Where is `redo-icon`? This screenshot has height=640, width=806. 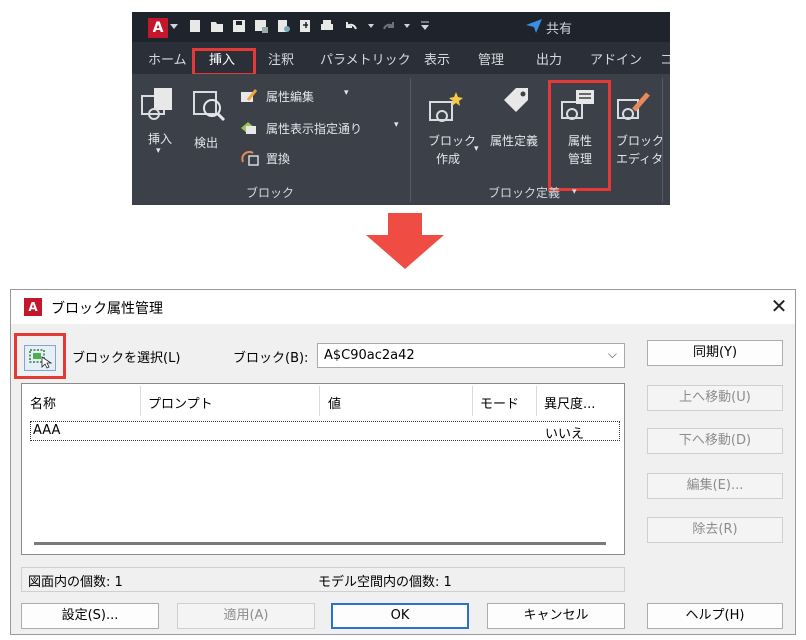 redo-icon is located at coordinates (389, 26).